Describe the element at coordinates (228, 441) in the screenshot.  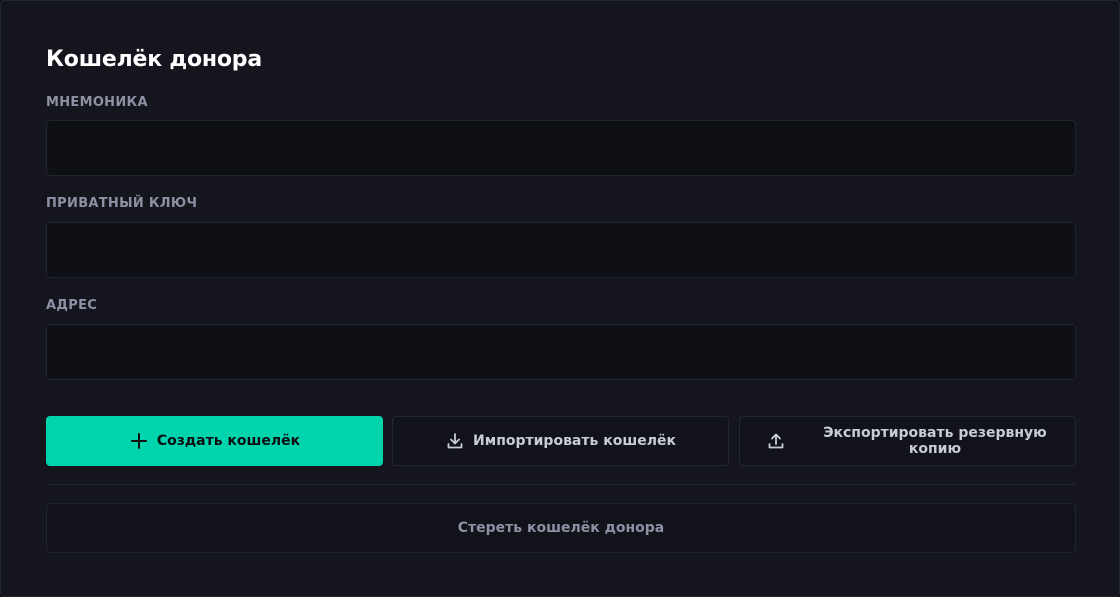
I see `create-wallet-label: Создать кошелёк` at that location.